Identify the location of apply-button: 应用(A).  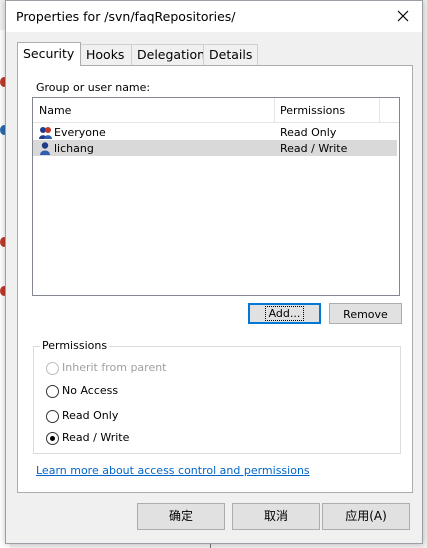
(366, 516).